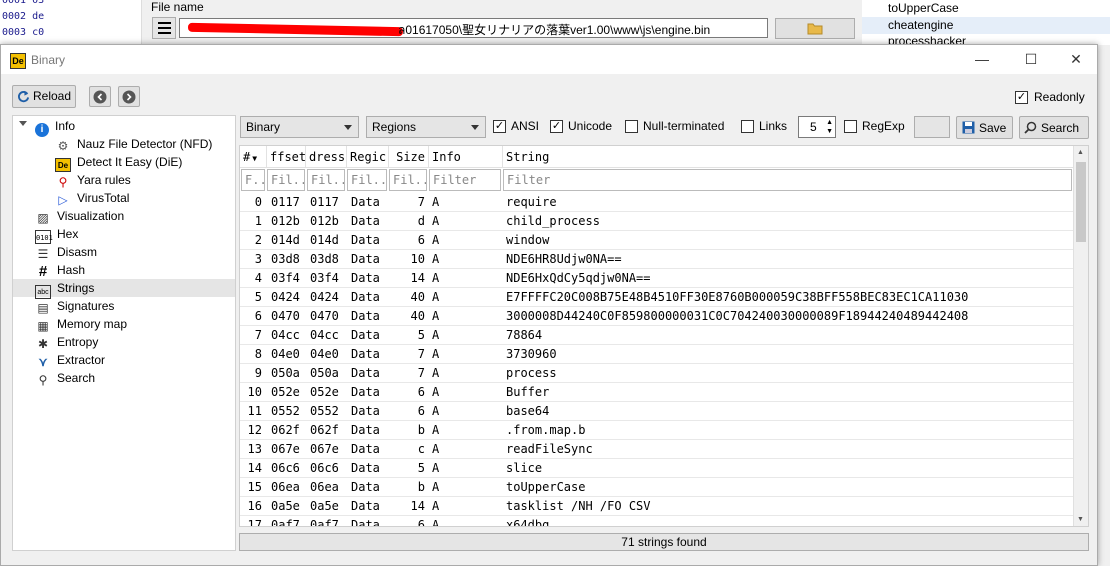  I want to click on row-address: 0552, so click(324, 411).